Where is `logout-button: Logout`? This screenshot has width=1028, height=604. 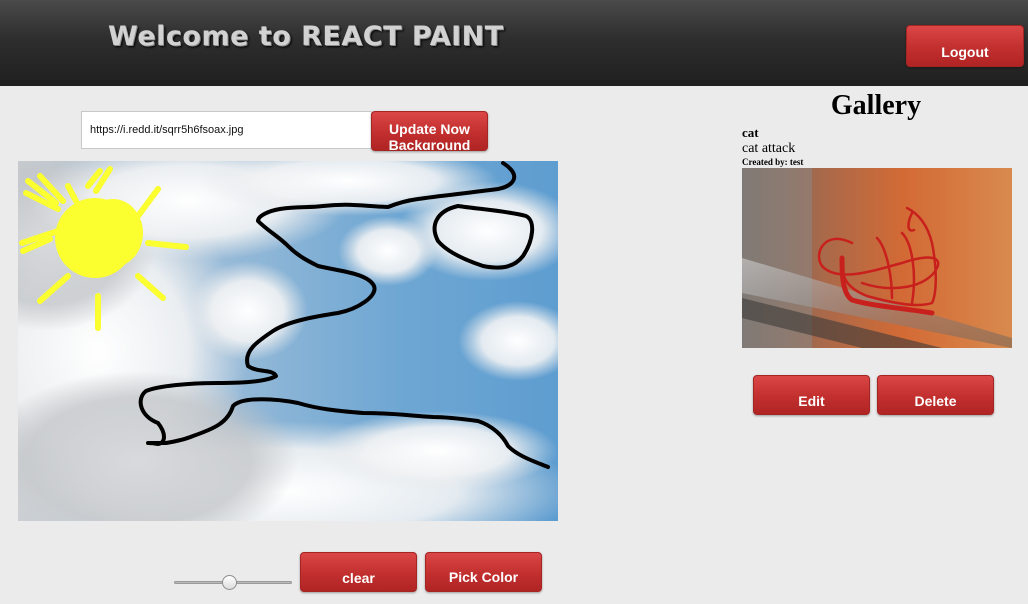
logout-button: Logout is located at coordinates (965, 46).